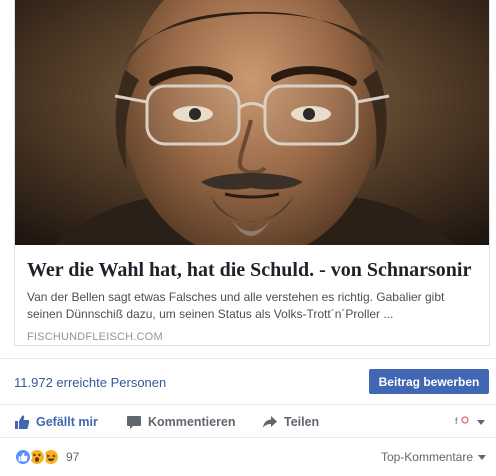 The image size is (496, 476). I want to click on comment-sort-label: Top-Kommentare, so click(426, 457).